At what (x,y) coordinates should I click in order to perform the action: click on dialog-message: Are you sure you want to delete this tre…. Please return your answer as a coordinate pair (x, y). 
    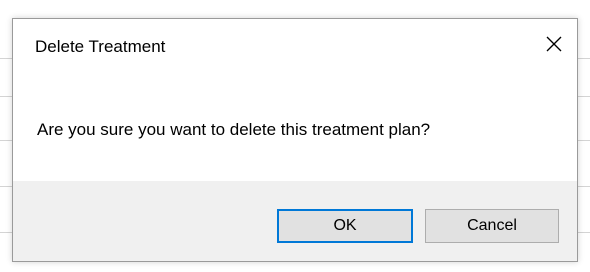
    Looking at the image, I should click on (234, 129).